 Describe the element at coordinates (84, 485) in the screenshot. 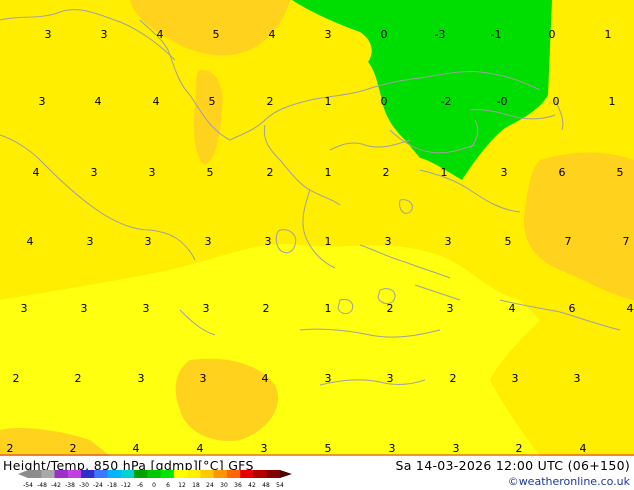

I see `colorbar-tick-label: -30` at that location.